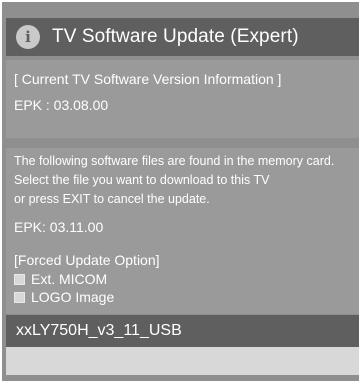  What do you see at coordinates (73, 297) in the screenshot?
I see `logo-image-label: LOGO Image` at bounding box center [73, 297].